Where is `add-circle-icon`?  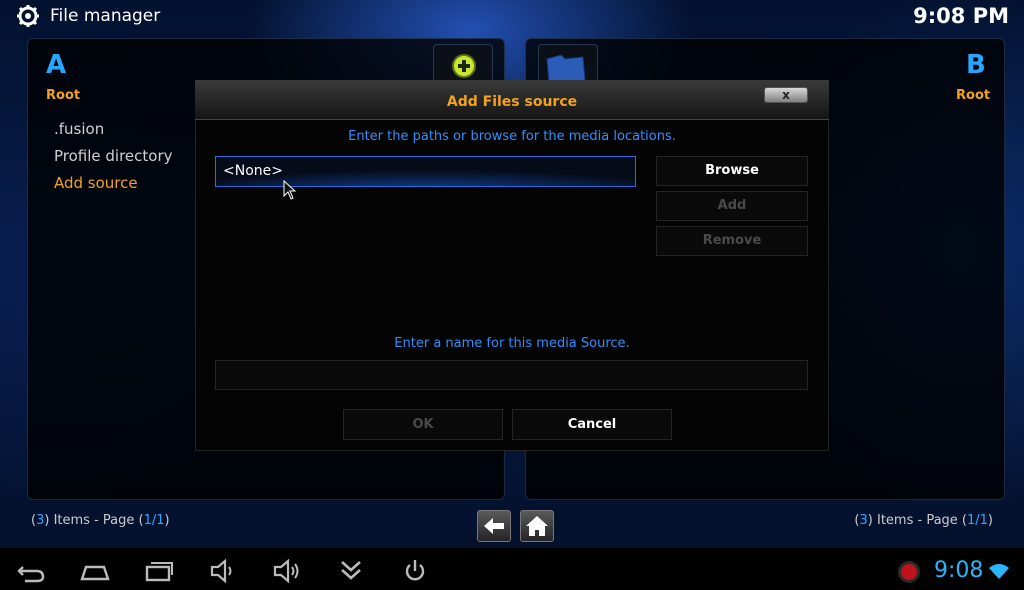 add-circle-icon is located at coordinates (464, 66).